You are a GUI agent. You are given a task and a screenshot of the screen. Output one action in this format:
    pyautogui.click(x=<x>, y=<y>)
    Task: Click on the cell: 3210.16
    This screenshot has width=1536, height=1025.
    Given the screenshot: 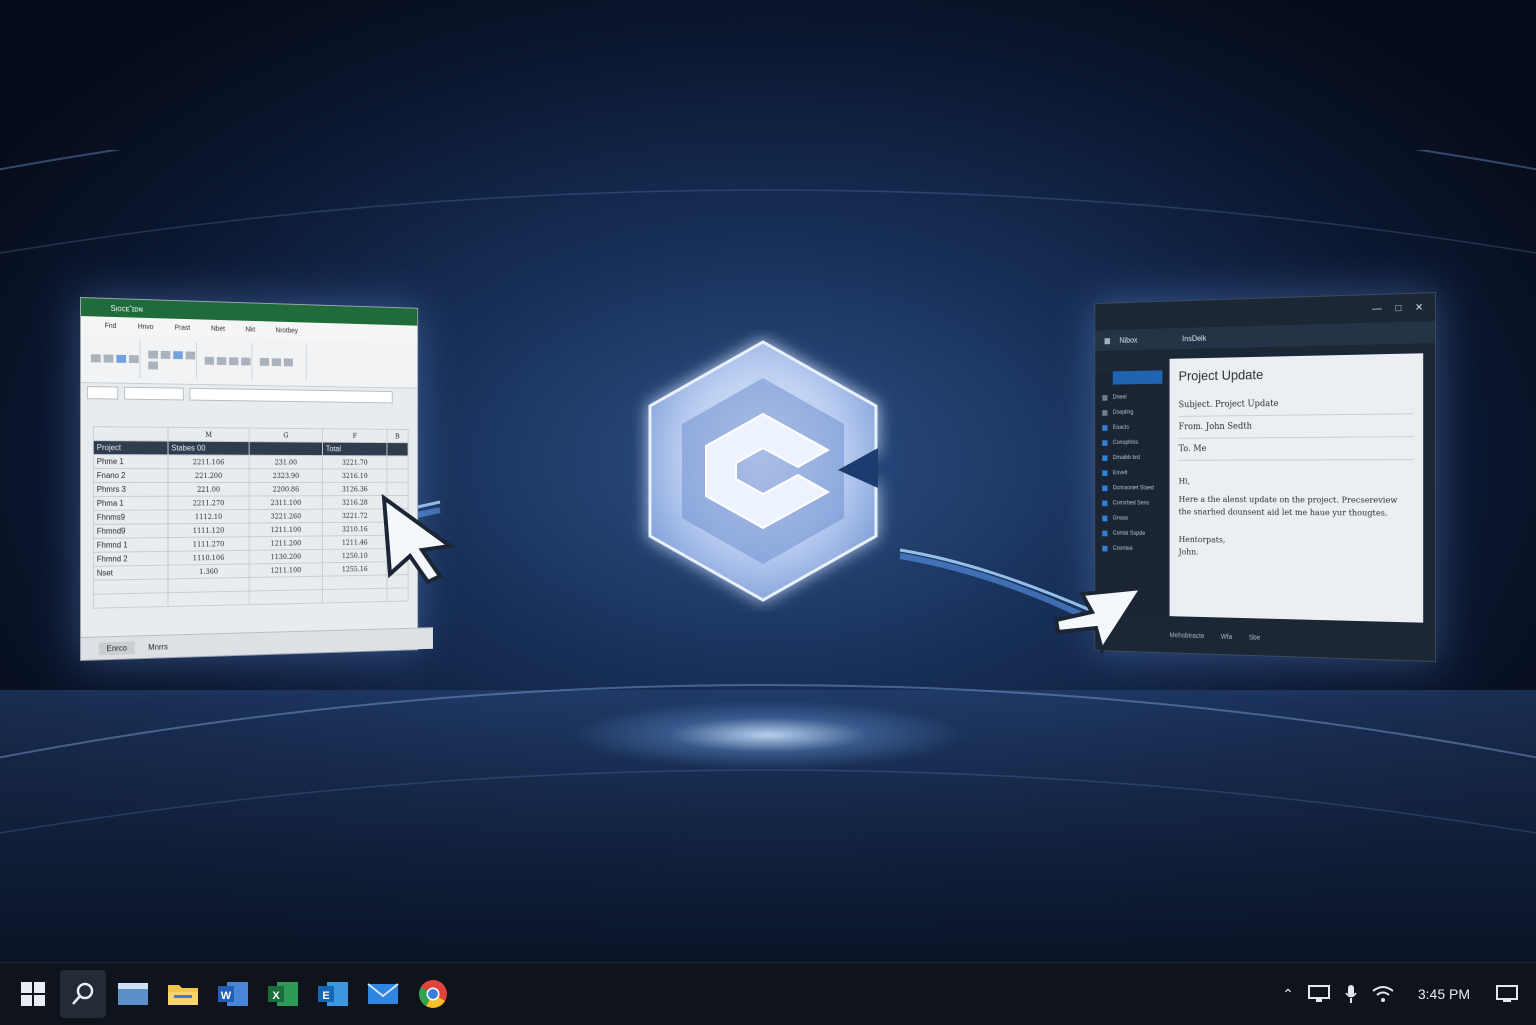 What is the action you would take?
    pyautogui.click(x=355, y=529)
    